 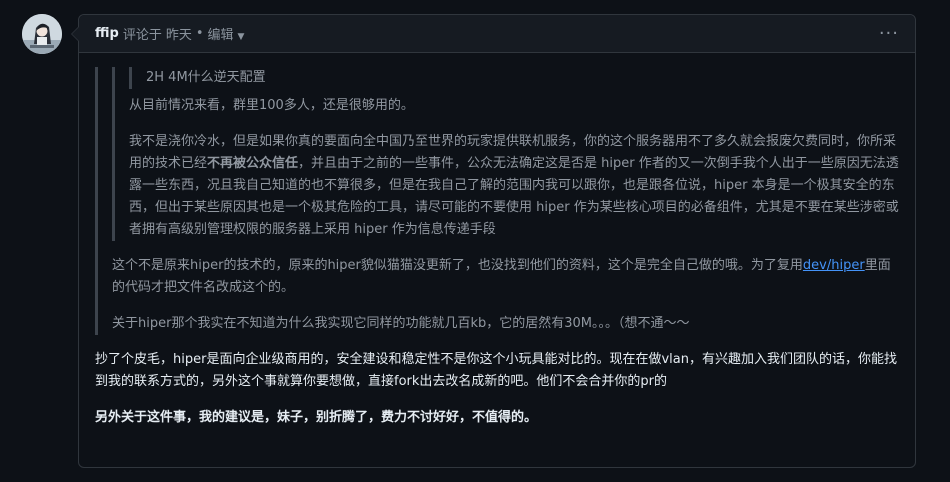 What do you see at coordinates (241, 37) in the screenshot?
I see `chevron-down-icon: ▼` at bounding box center [241, 37].